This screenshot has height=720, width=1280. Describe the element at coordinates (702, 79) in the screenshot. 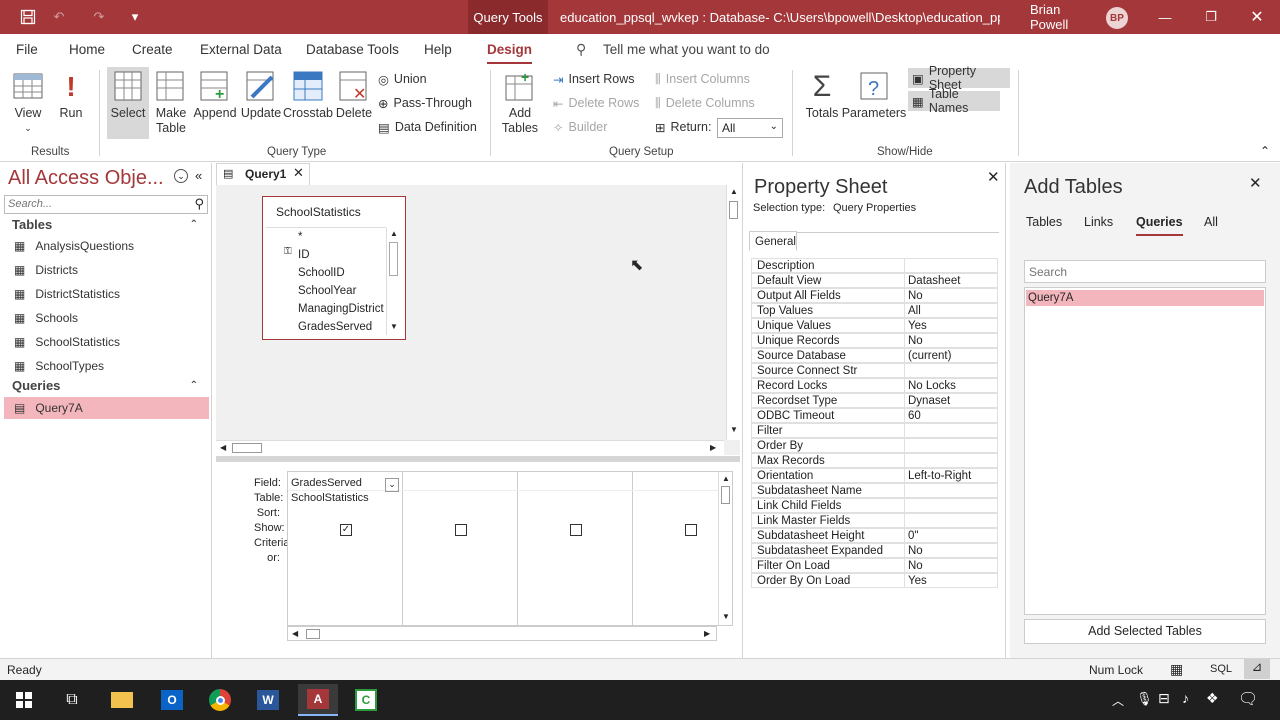

I see `insert-columns-button: ⫼ Insert Columns` at that location.